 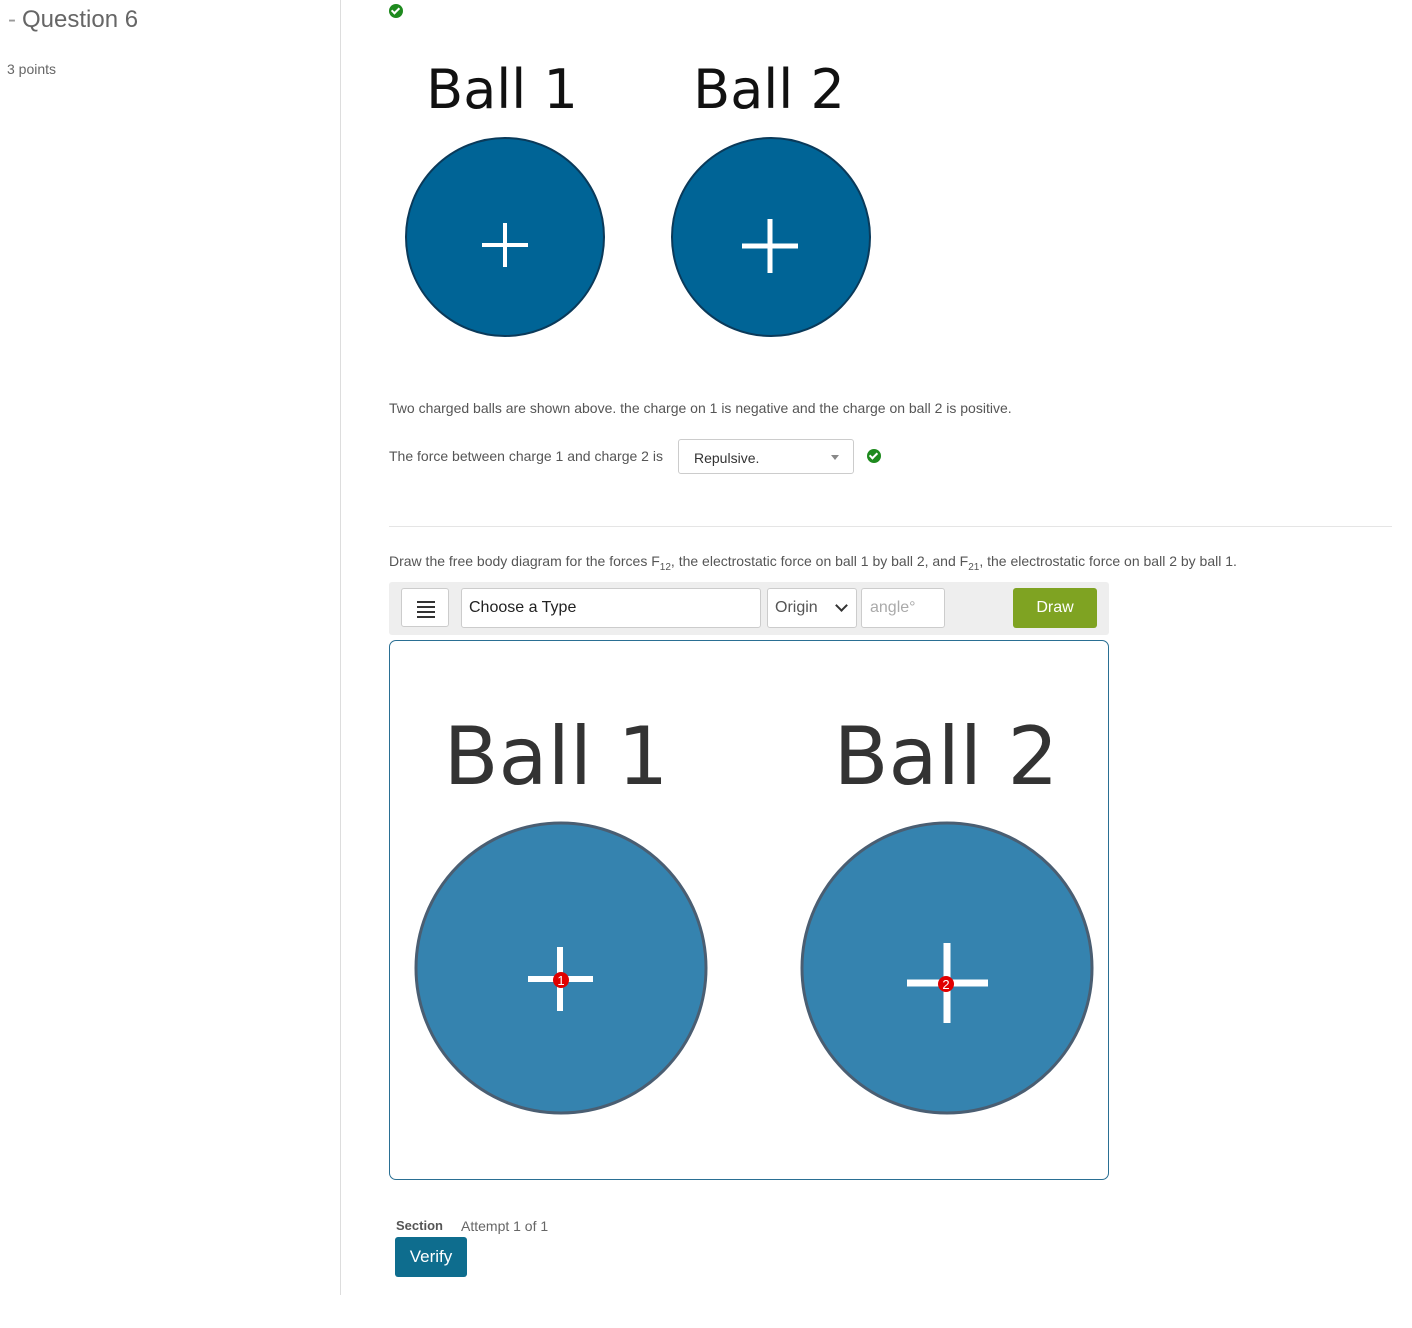 I want to click on force-type-select: Repulsive., so click(x=766, y=456).